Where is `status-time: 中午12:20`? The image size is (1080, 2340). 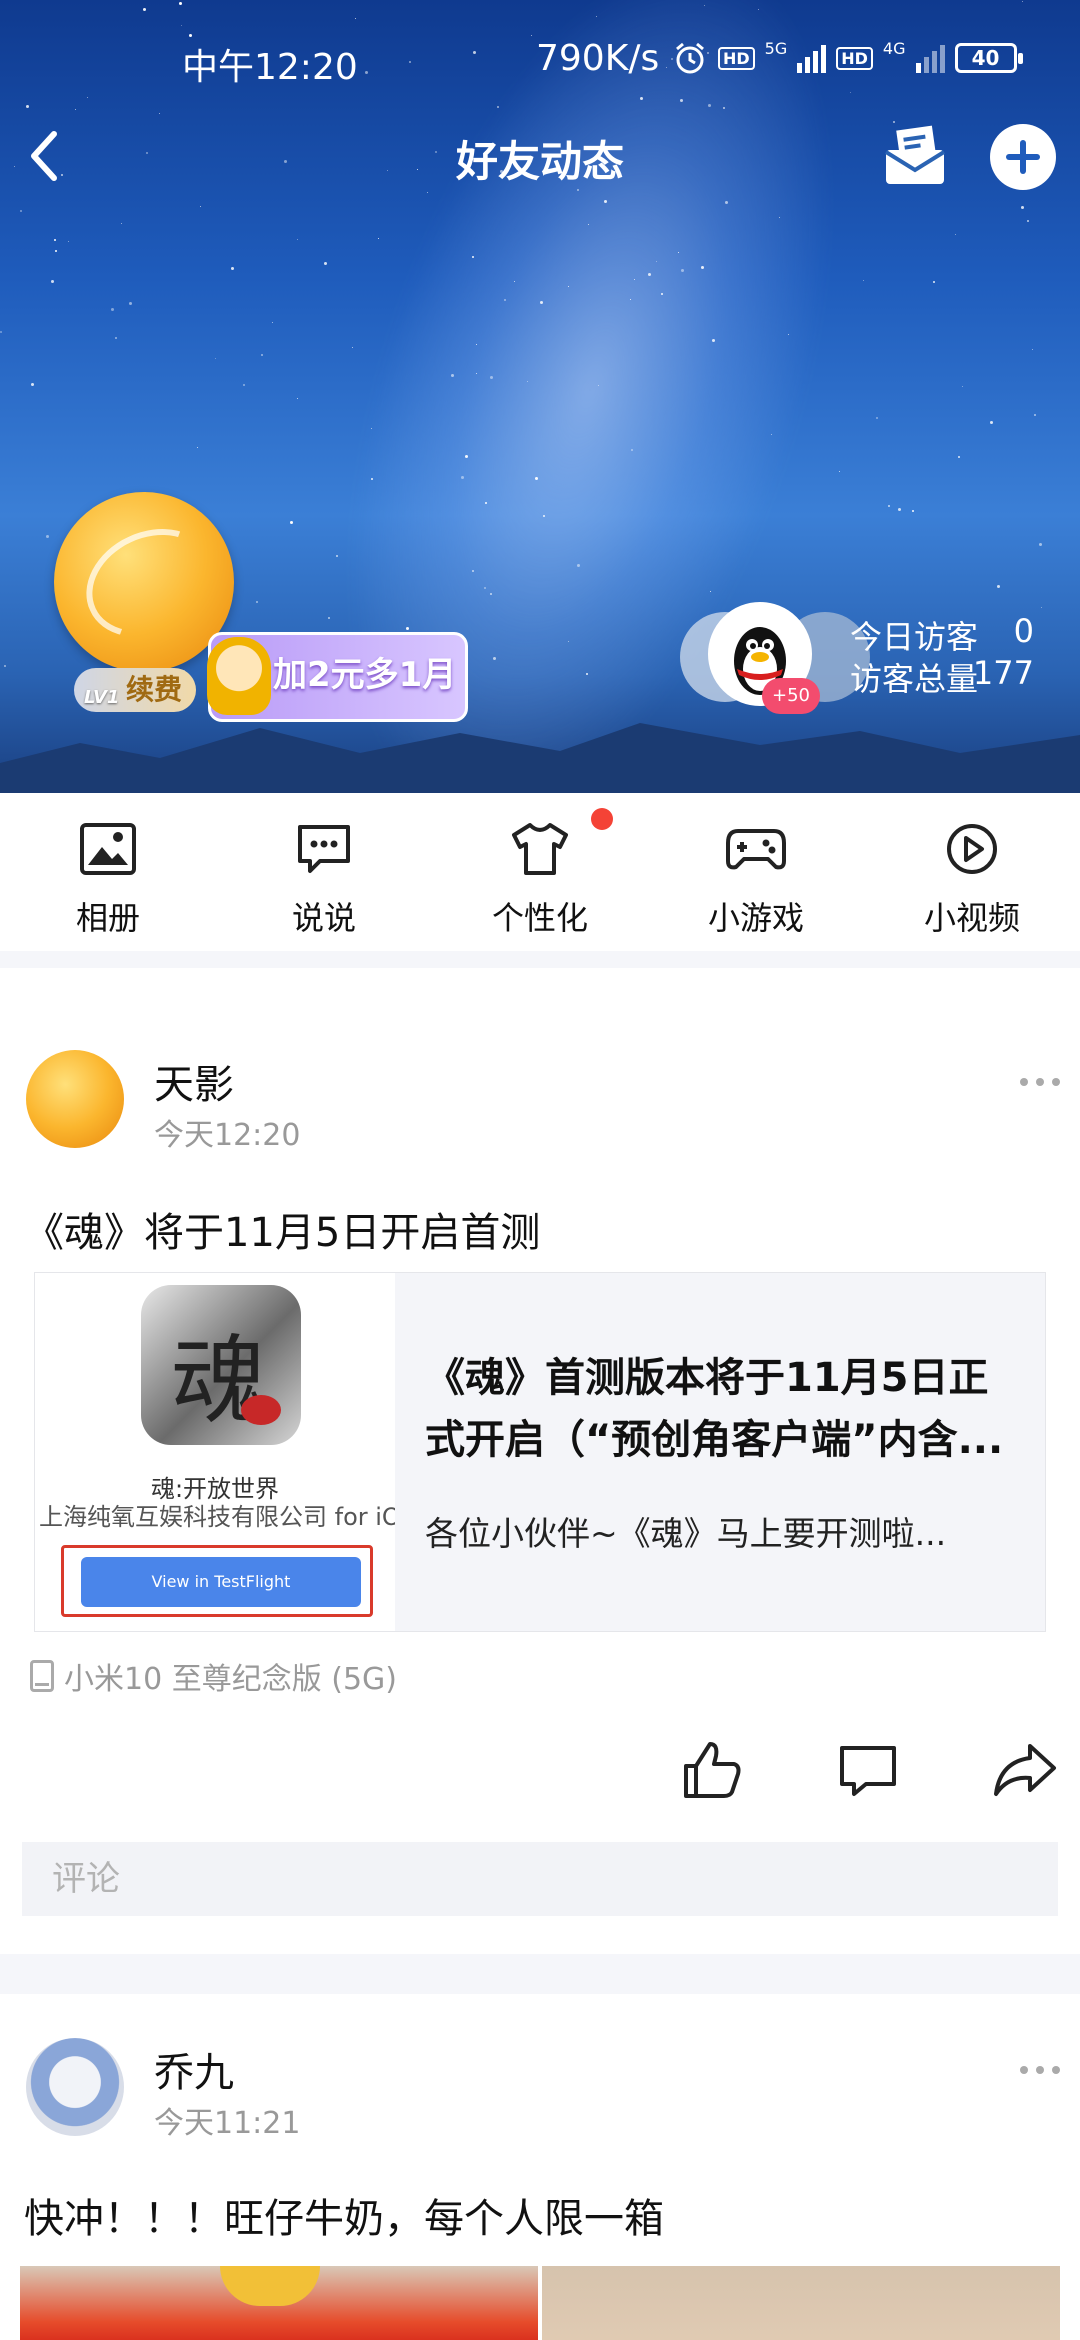 status-time: 中午12:20 is located at coordinates (270, 67).